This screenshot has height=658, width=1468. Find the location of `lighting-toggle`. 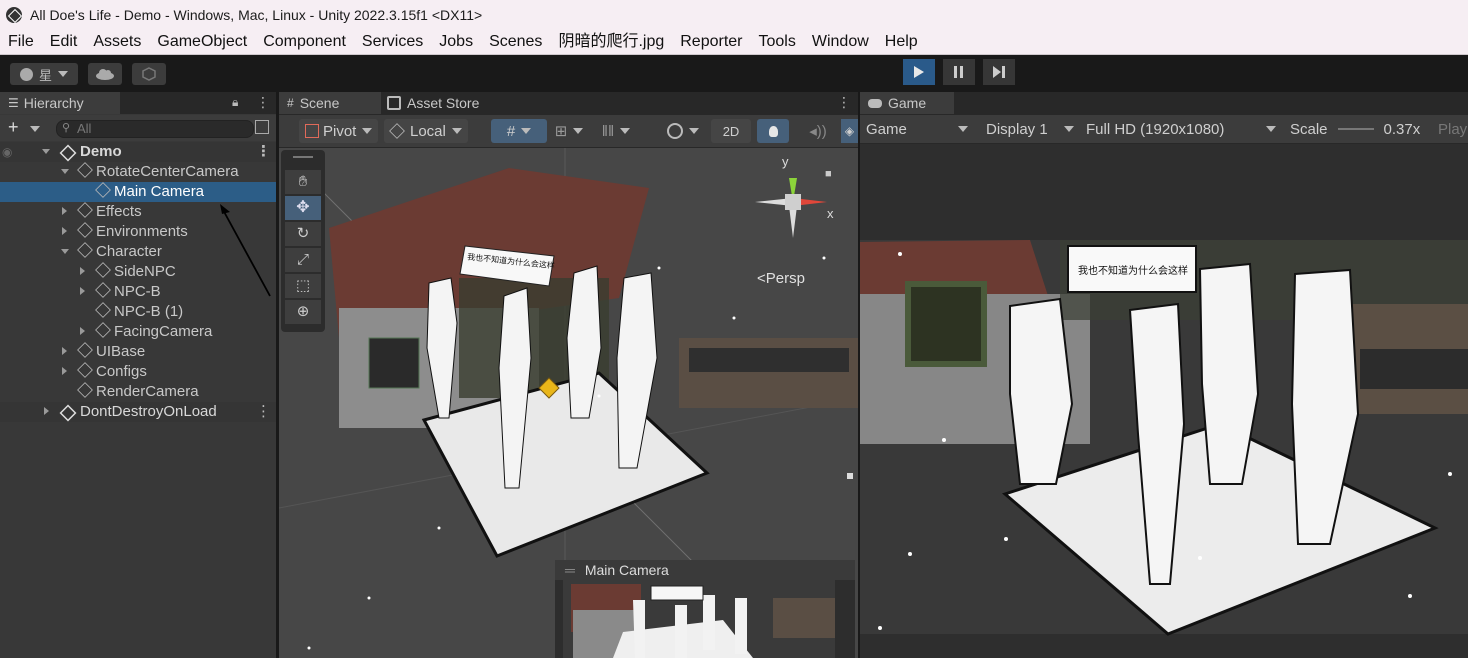

lighting-toggle is located at coordinates (773, 131).